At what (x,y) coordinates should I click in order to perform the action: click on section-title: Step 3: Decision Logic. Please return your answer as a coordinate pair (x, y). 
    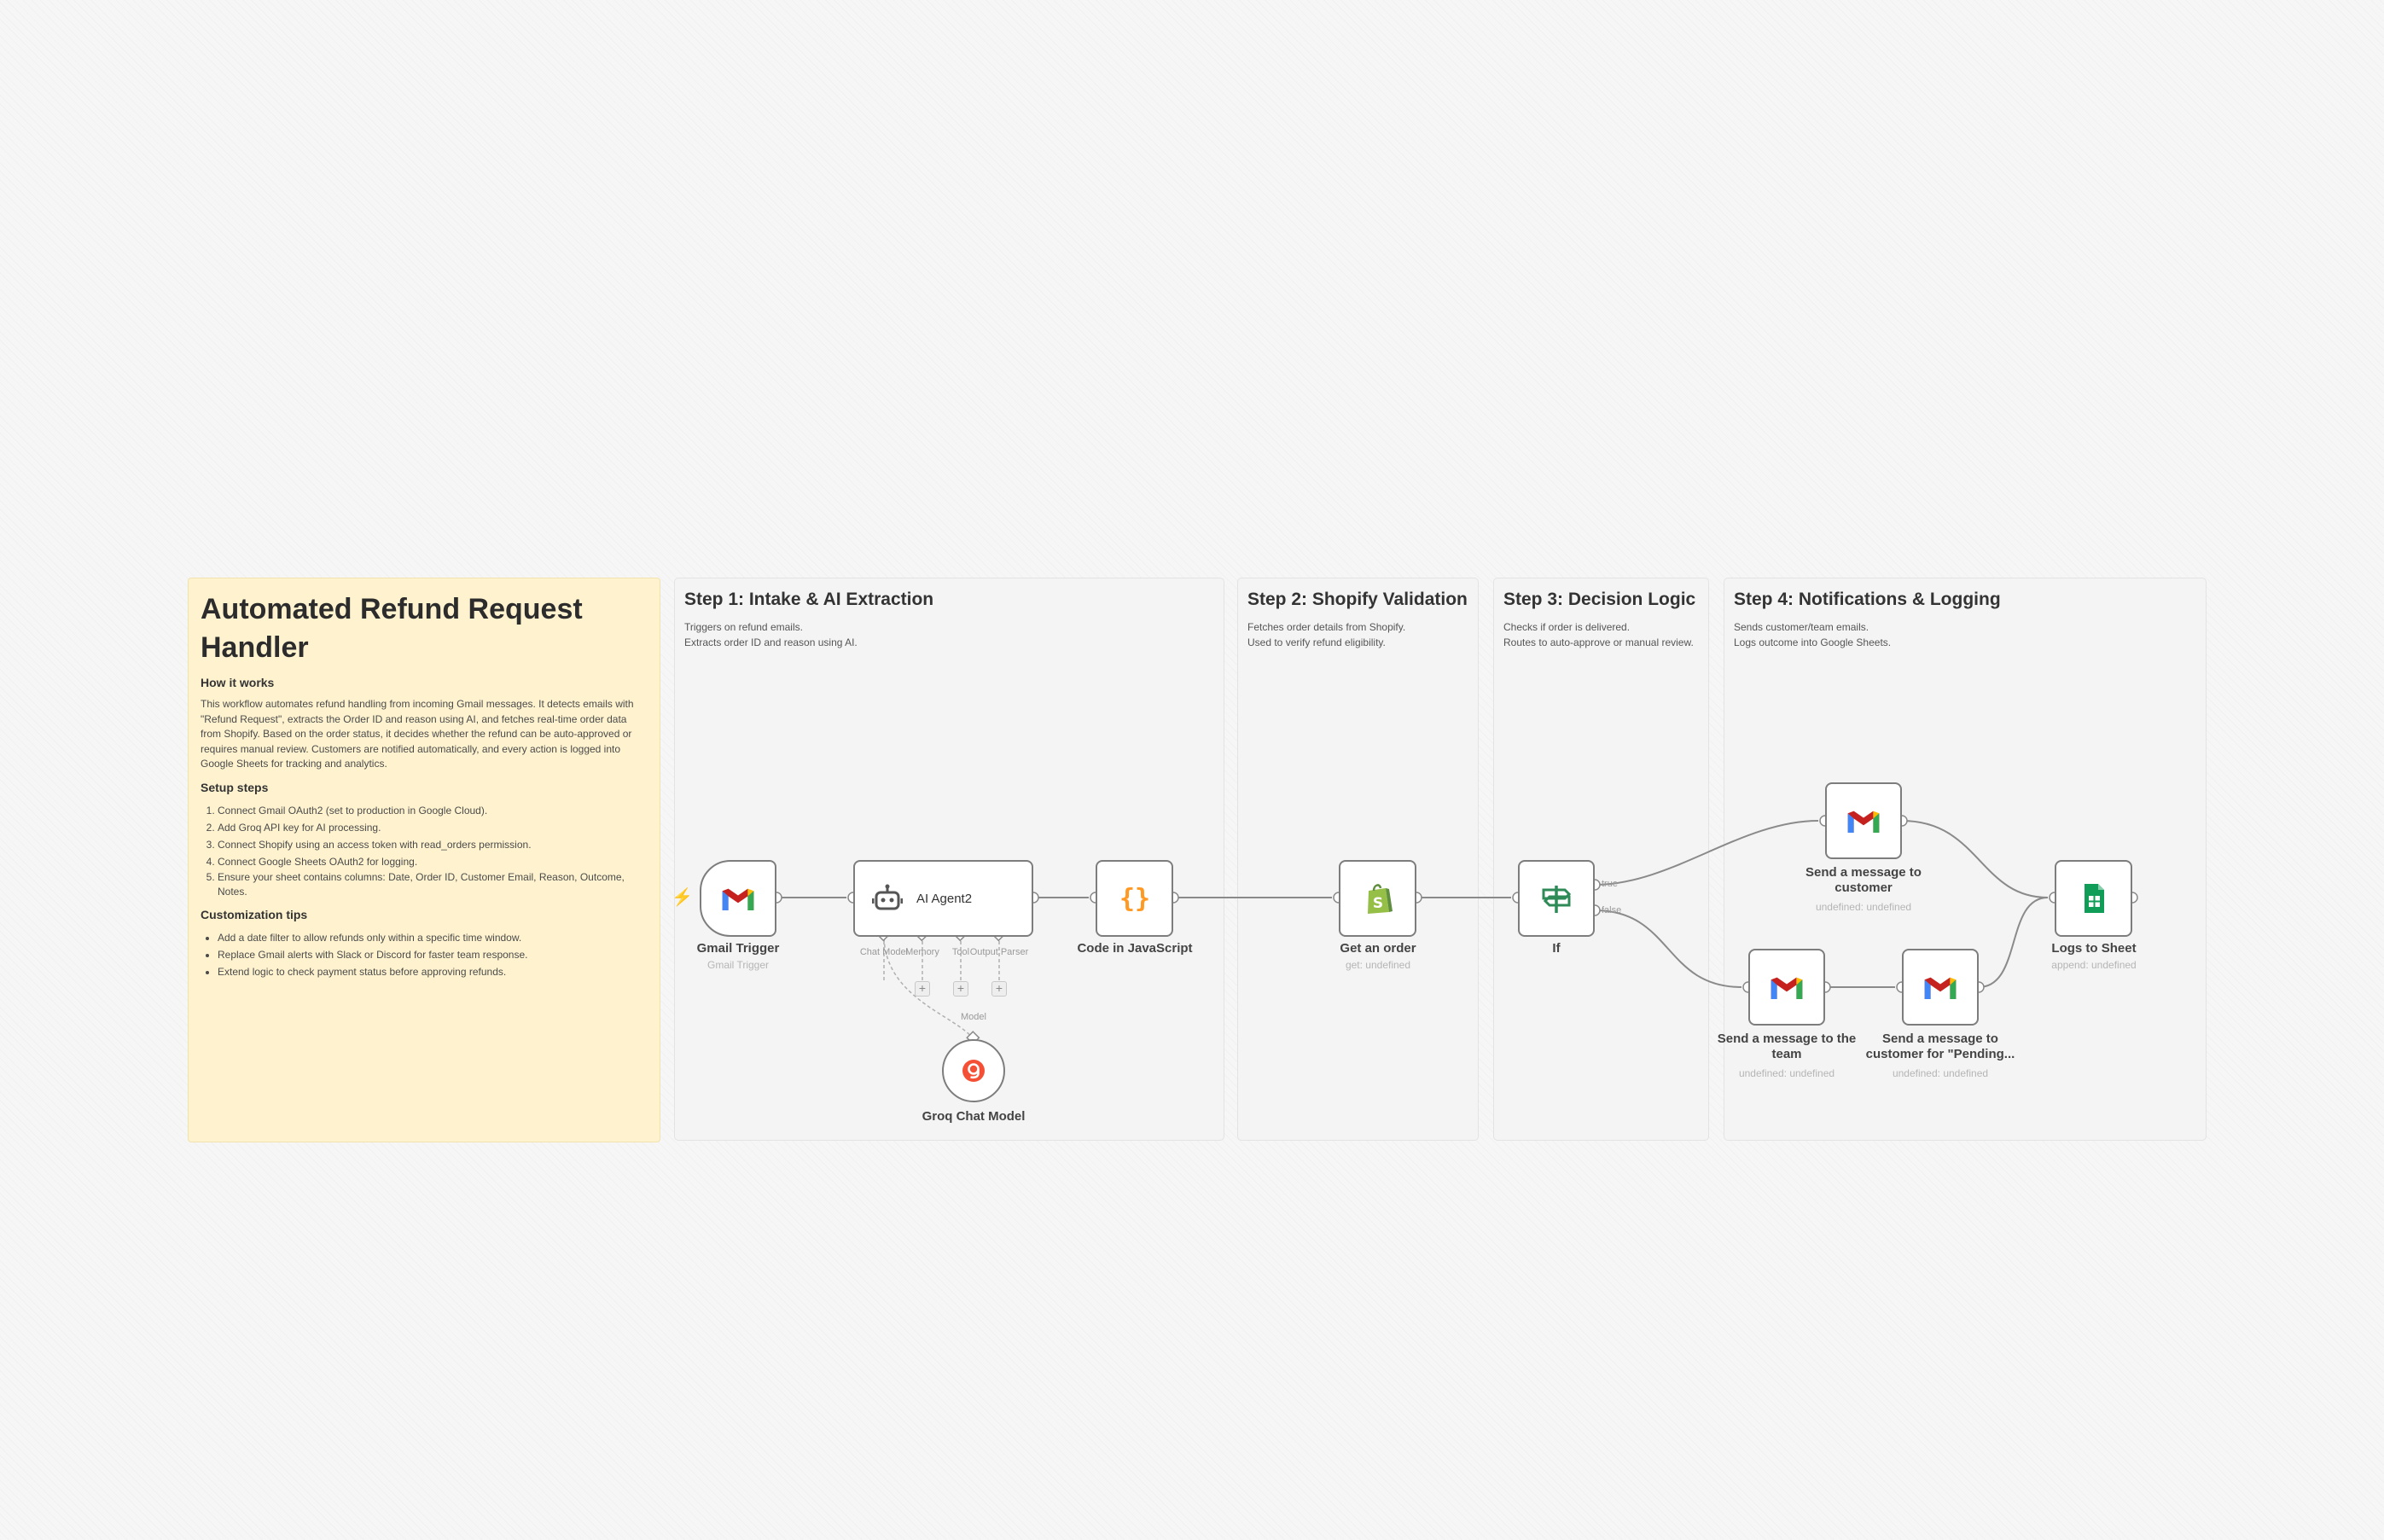
    Looking at the image, I should click on (1599, 599).